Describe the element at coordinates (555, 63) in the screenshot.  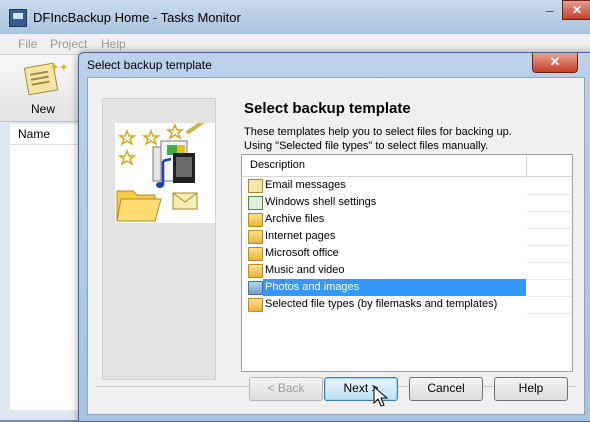
I see `dialog-close-button: ✕` at that location.